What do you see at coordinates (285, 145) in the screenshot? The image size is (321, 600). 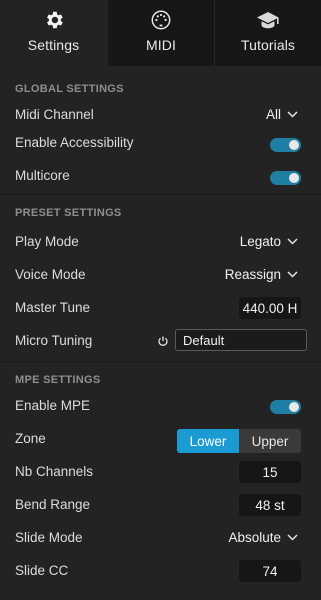 I see `enable-accessibility-toggle` at bounding box center [285, 145].